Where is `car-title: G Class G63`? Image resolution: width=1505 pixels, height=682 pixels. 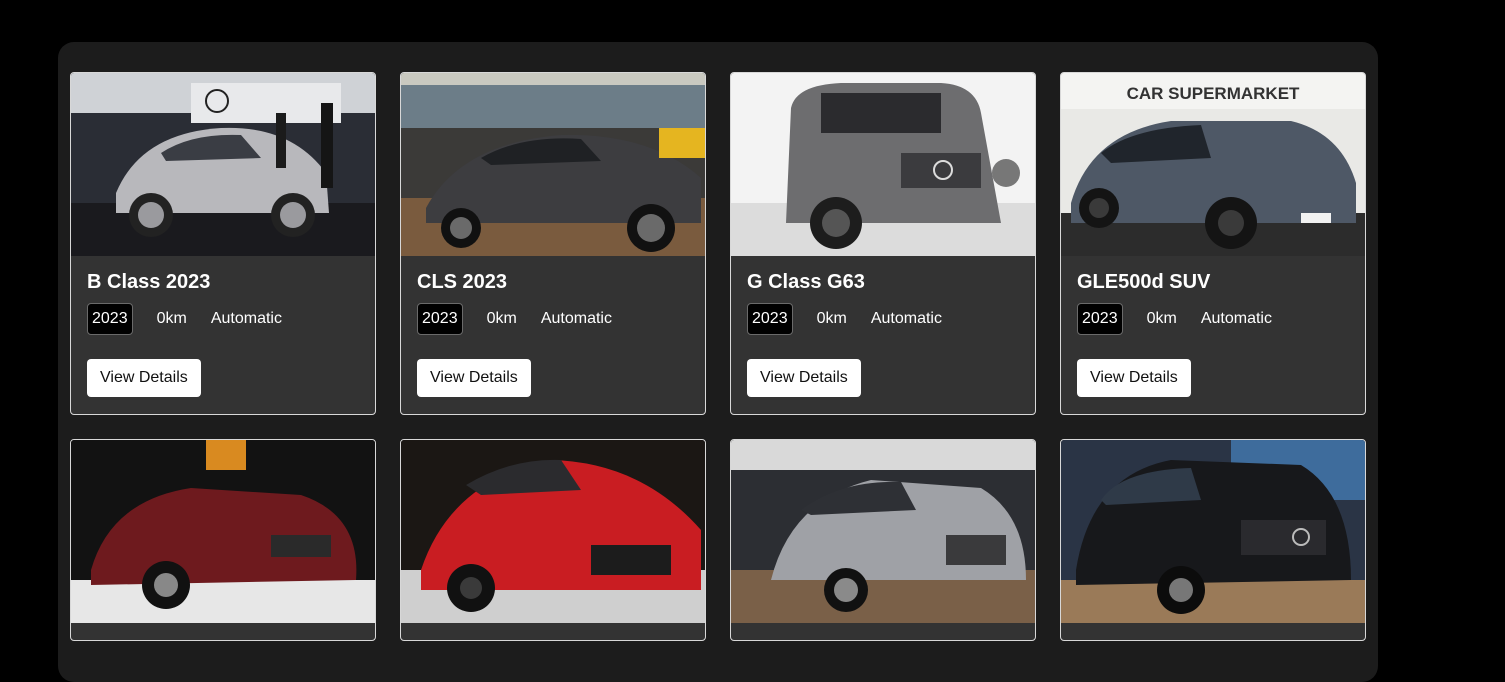 car-title: G Class G63 is located at coordinates (806, 282).